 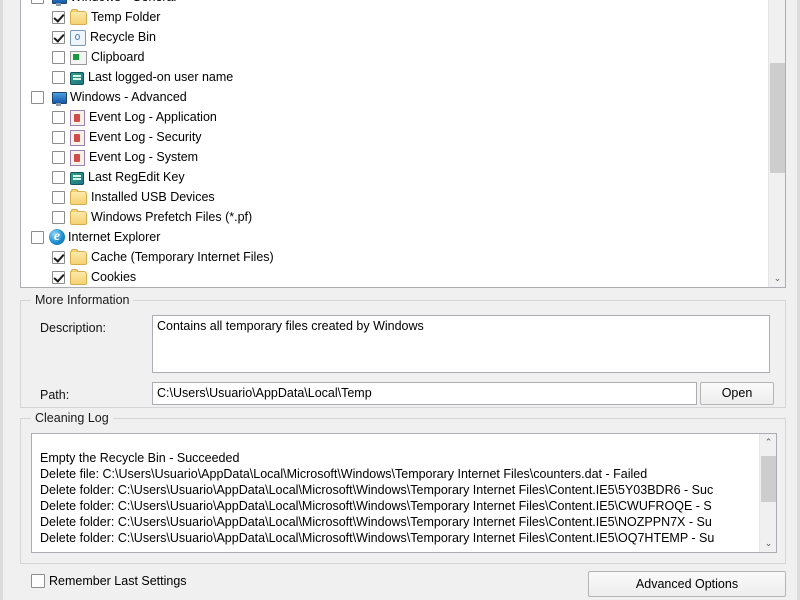 What do you see at coordinates (140, 458) in the screenshot?
I see `cleaning-log-line: Empty the Recycle Bin - Succeeded` at bounding box center [140, 458].